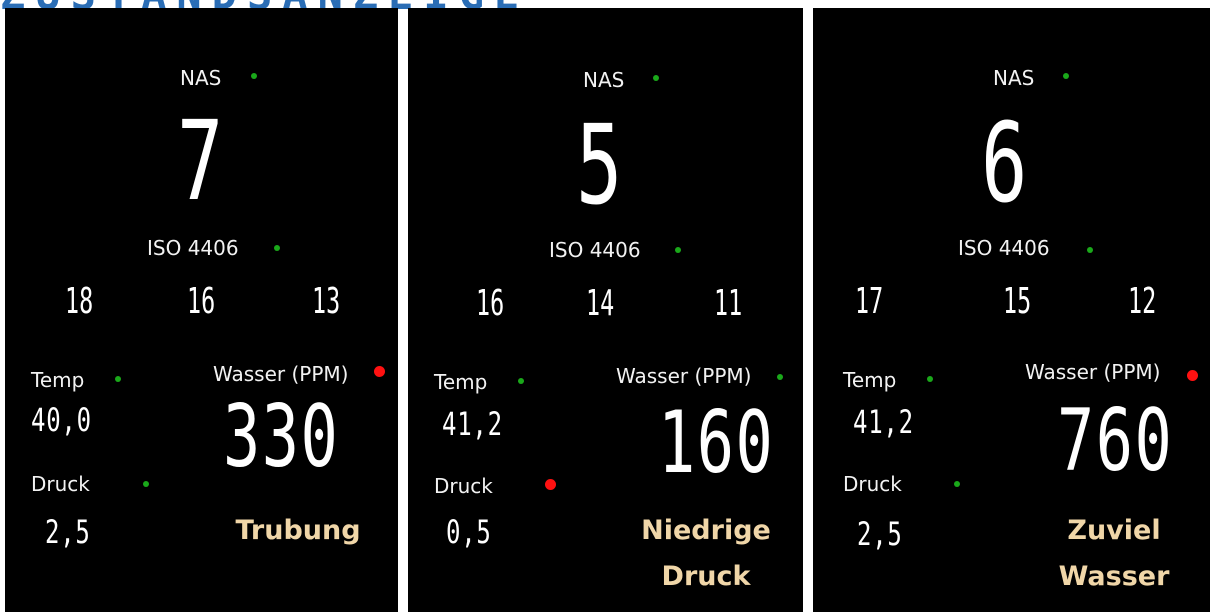  I want to click on iso-code-3: 12, so click(1142, 301).